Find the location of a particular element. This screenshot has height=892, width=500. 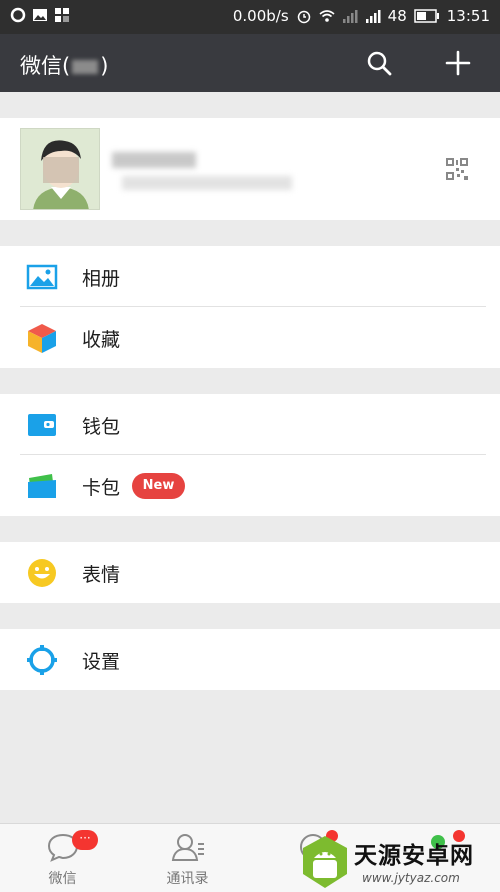

menu-item-card-wallet: 卡包 New is located at coordinates (250, 485).